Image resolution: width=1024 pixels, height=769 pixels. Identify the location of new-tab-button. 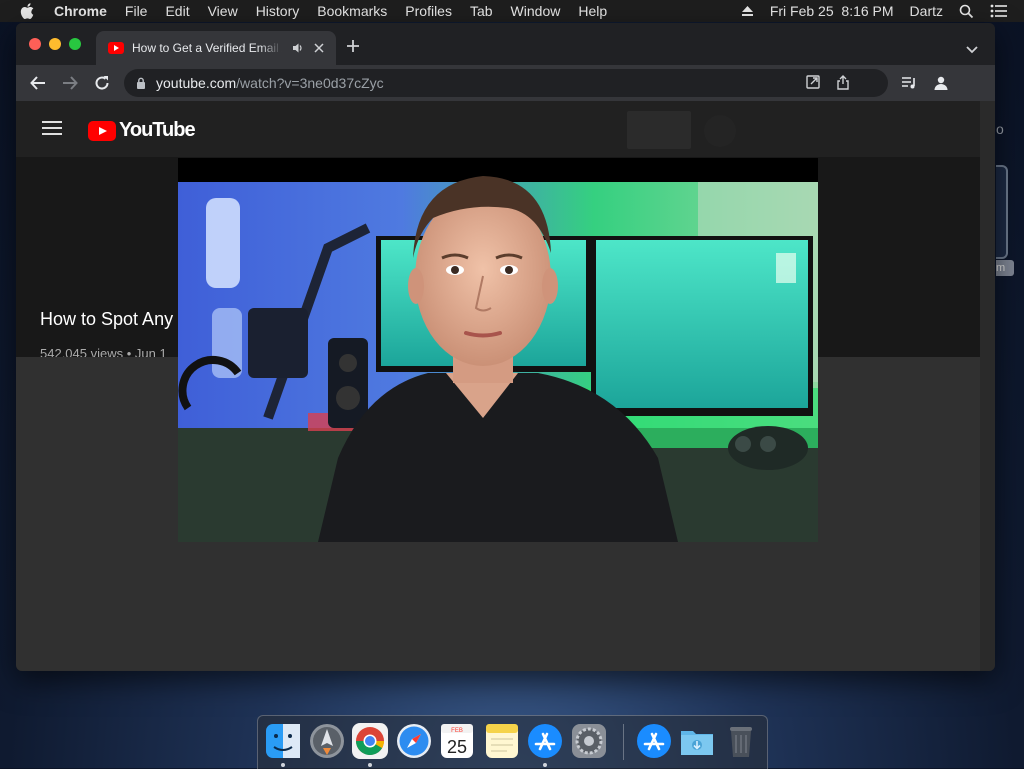
(353, 47).